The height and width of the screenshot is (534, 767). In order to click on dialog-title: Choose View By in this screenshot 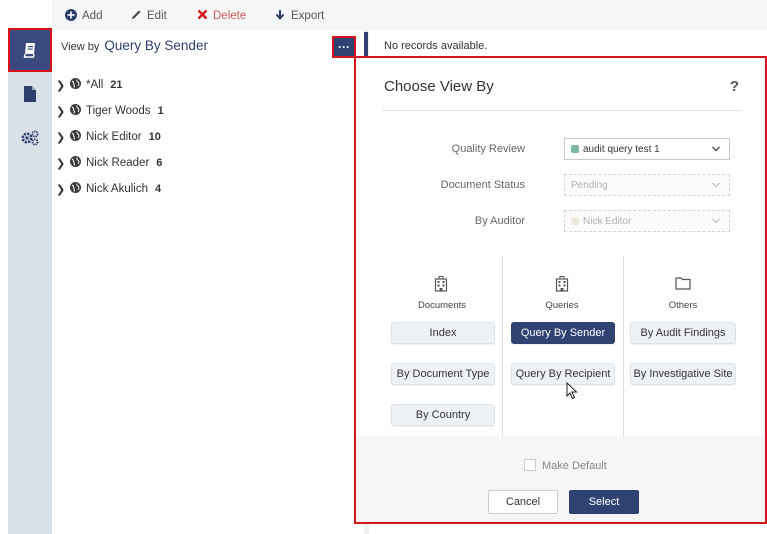, I will do `click(439, 86)`.